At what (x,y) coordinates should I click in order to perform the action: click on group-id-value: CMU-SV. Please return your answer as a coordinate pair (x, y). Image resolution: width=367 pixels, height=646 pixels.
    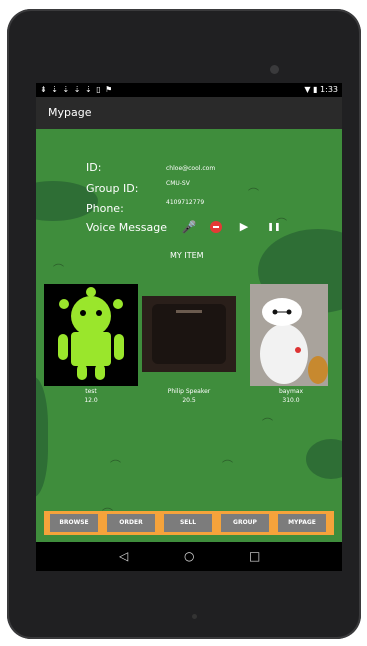
    Looking at the image, I should click on (178, 183).